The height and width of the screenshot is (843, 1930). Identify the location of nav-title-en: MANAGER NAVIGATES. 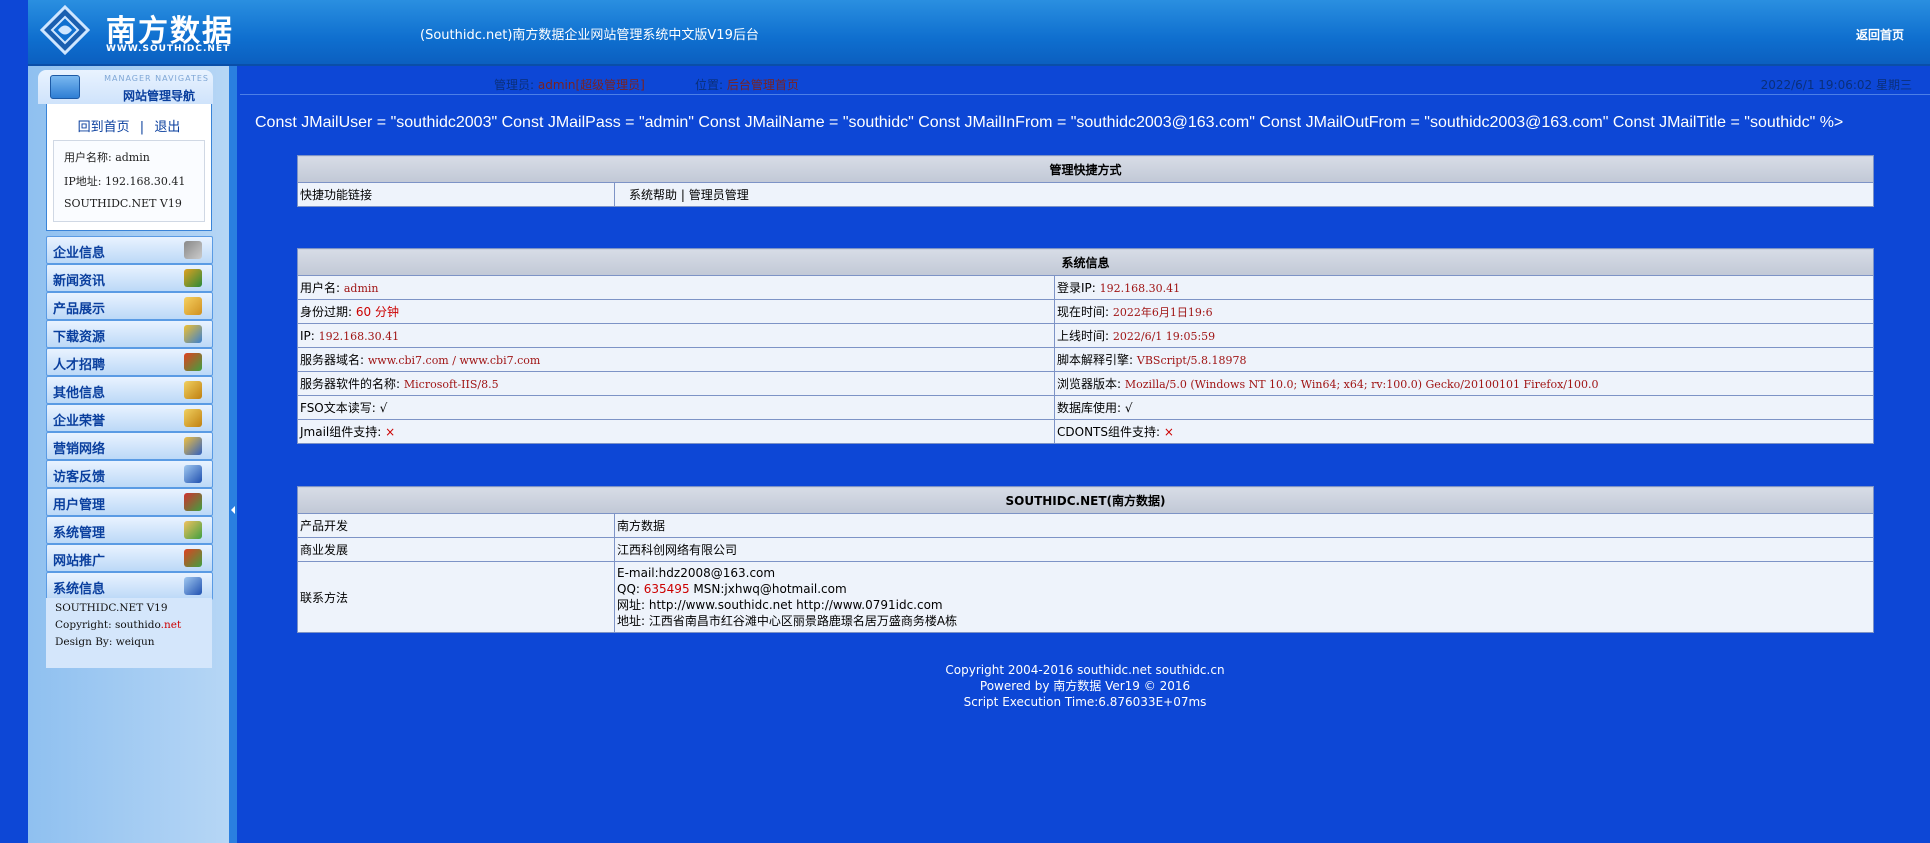
(156, 78).